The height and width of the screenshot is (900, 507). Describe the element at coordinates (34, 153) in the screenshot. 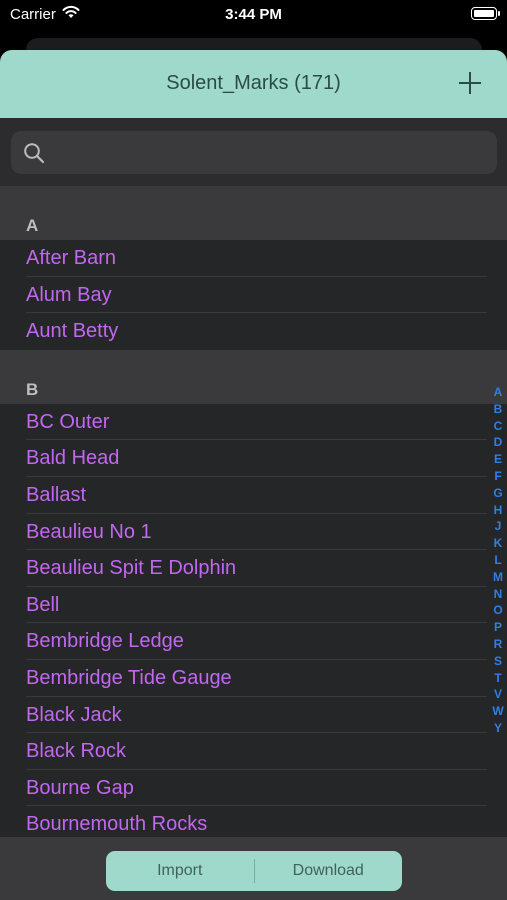

I see `search-icon` at that location.